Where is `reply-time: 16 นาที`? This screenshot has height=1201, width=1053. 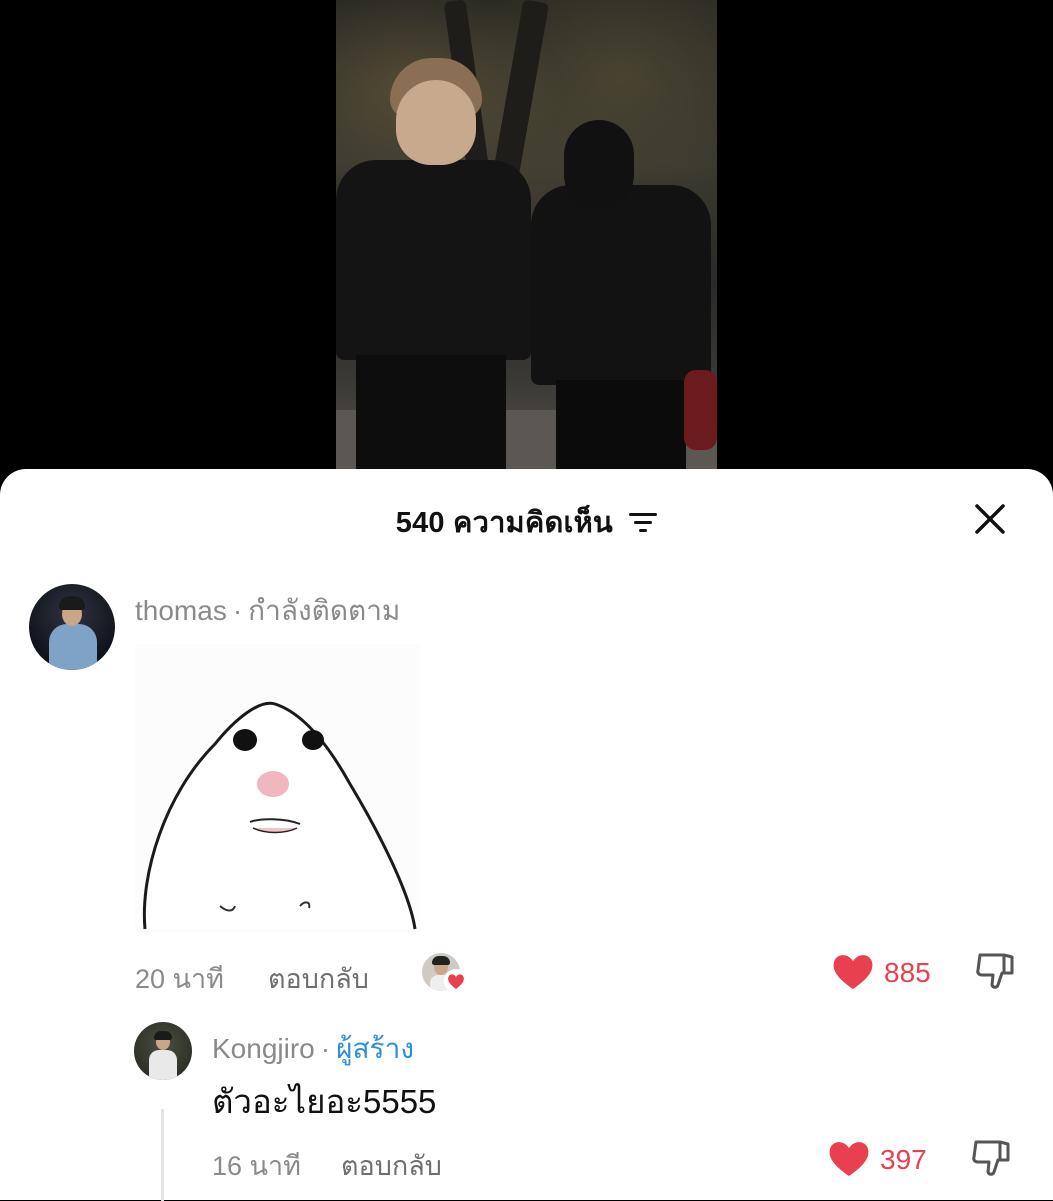
reply-time: 16 นาที is located at coordinates (256, 1166).